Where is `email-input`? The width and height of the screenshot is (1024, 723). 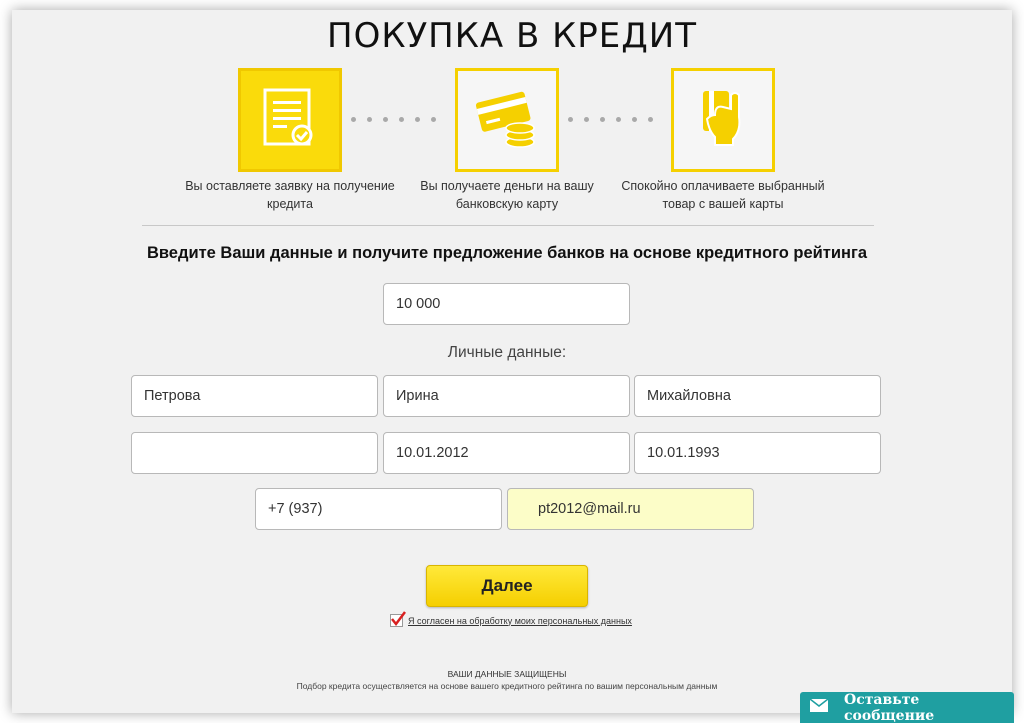
email-input is located at coordinates (630, 509).